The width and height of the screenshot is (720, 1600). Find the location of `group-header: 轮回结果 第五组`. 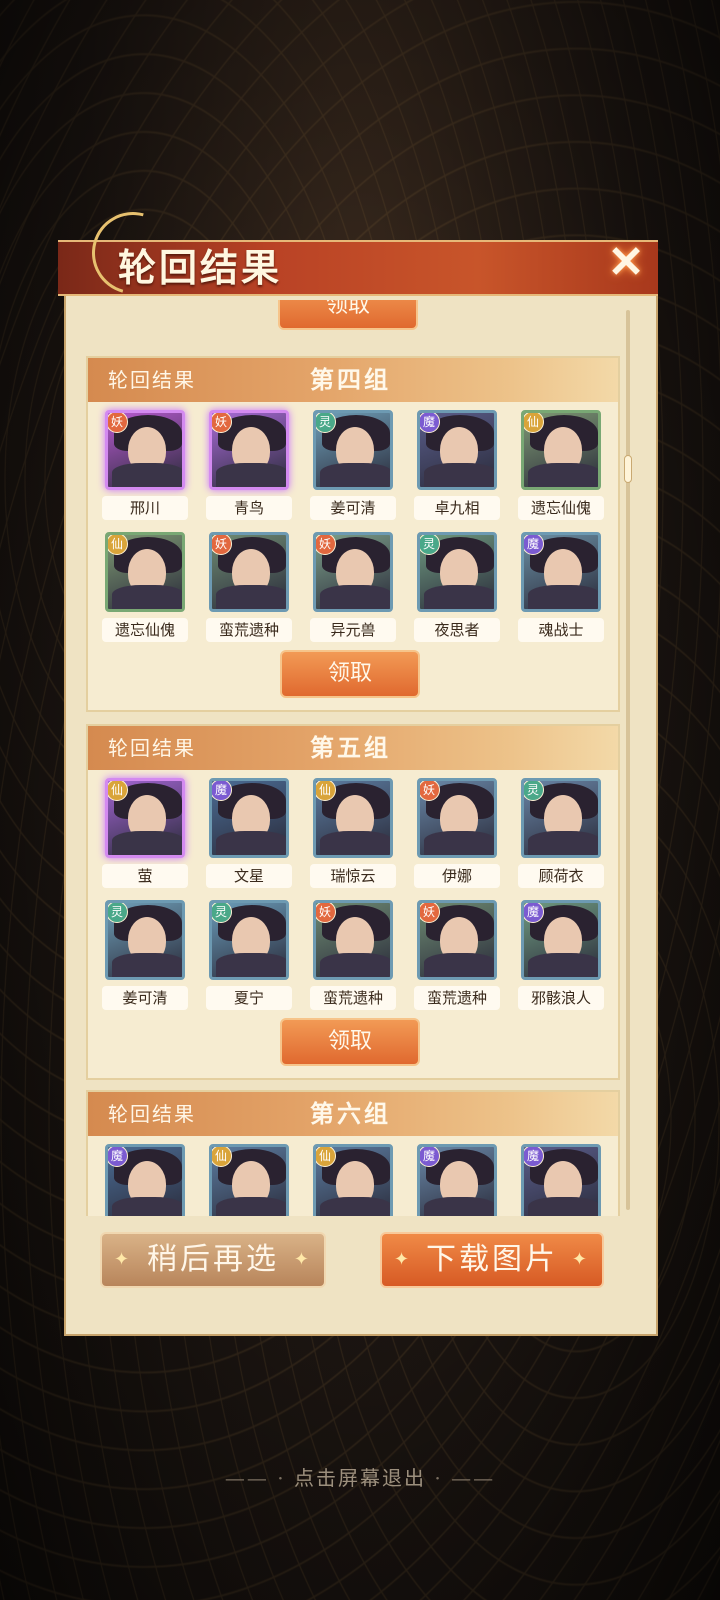

group-header: 轮回结果 第五组 is located at coordinates (353, 748).